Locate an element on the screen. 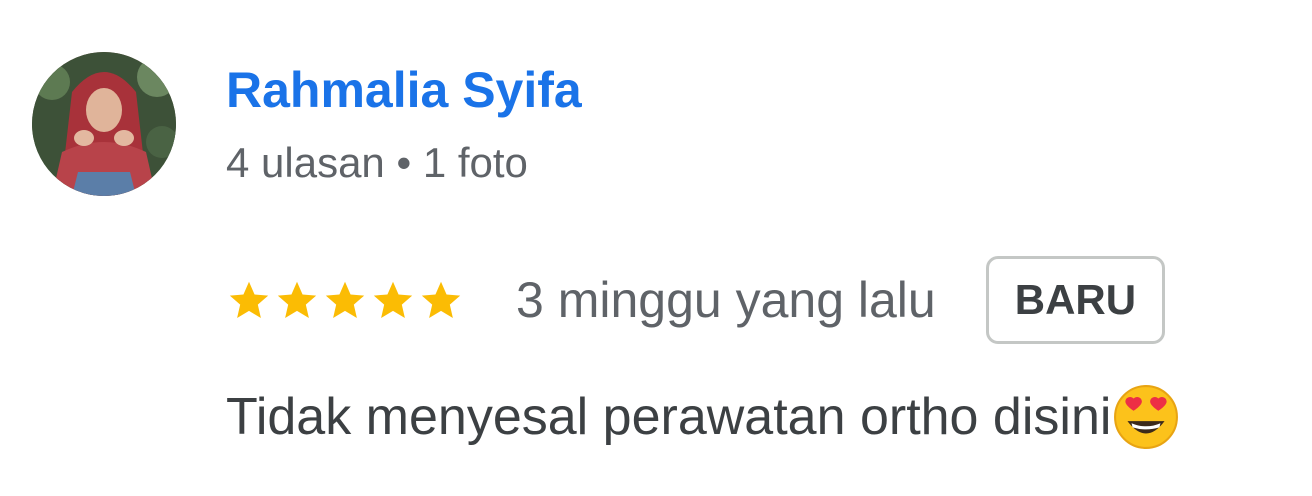 Image resolution: width=1312 pixels, height=496 pixels. author-name: Rahmalia Syifa is located at coordinates (404, 90).